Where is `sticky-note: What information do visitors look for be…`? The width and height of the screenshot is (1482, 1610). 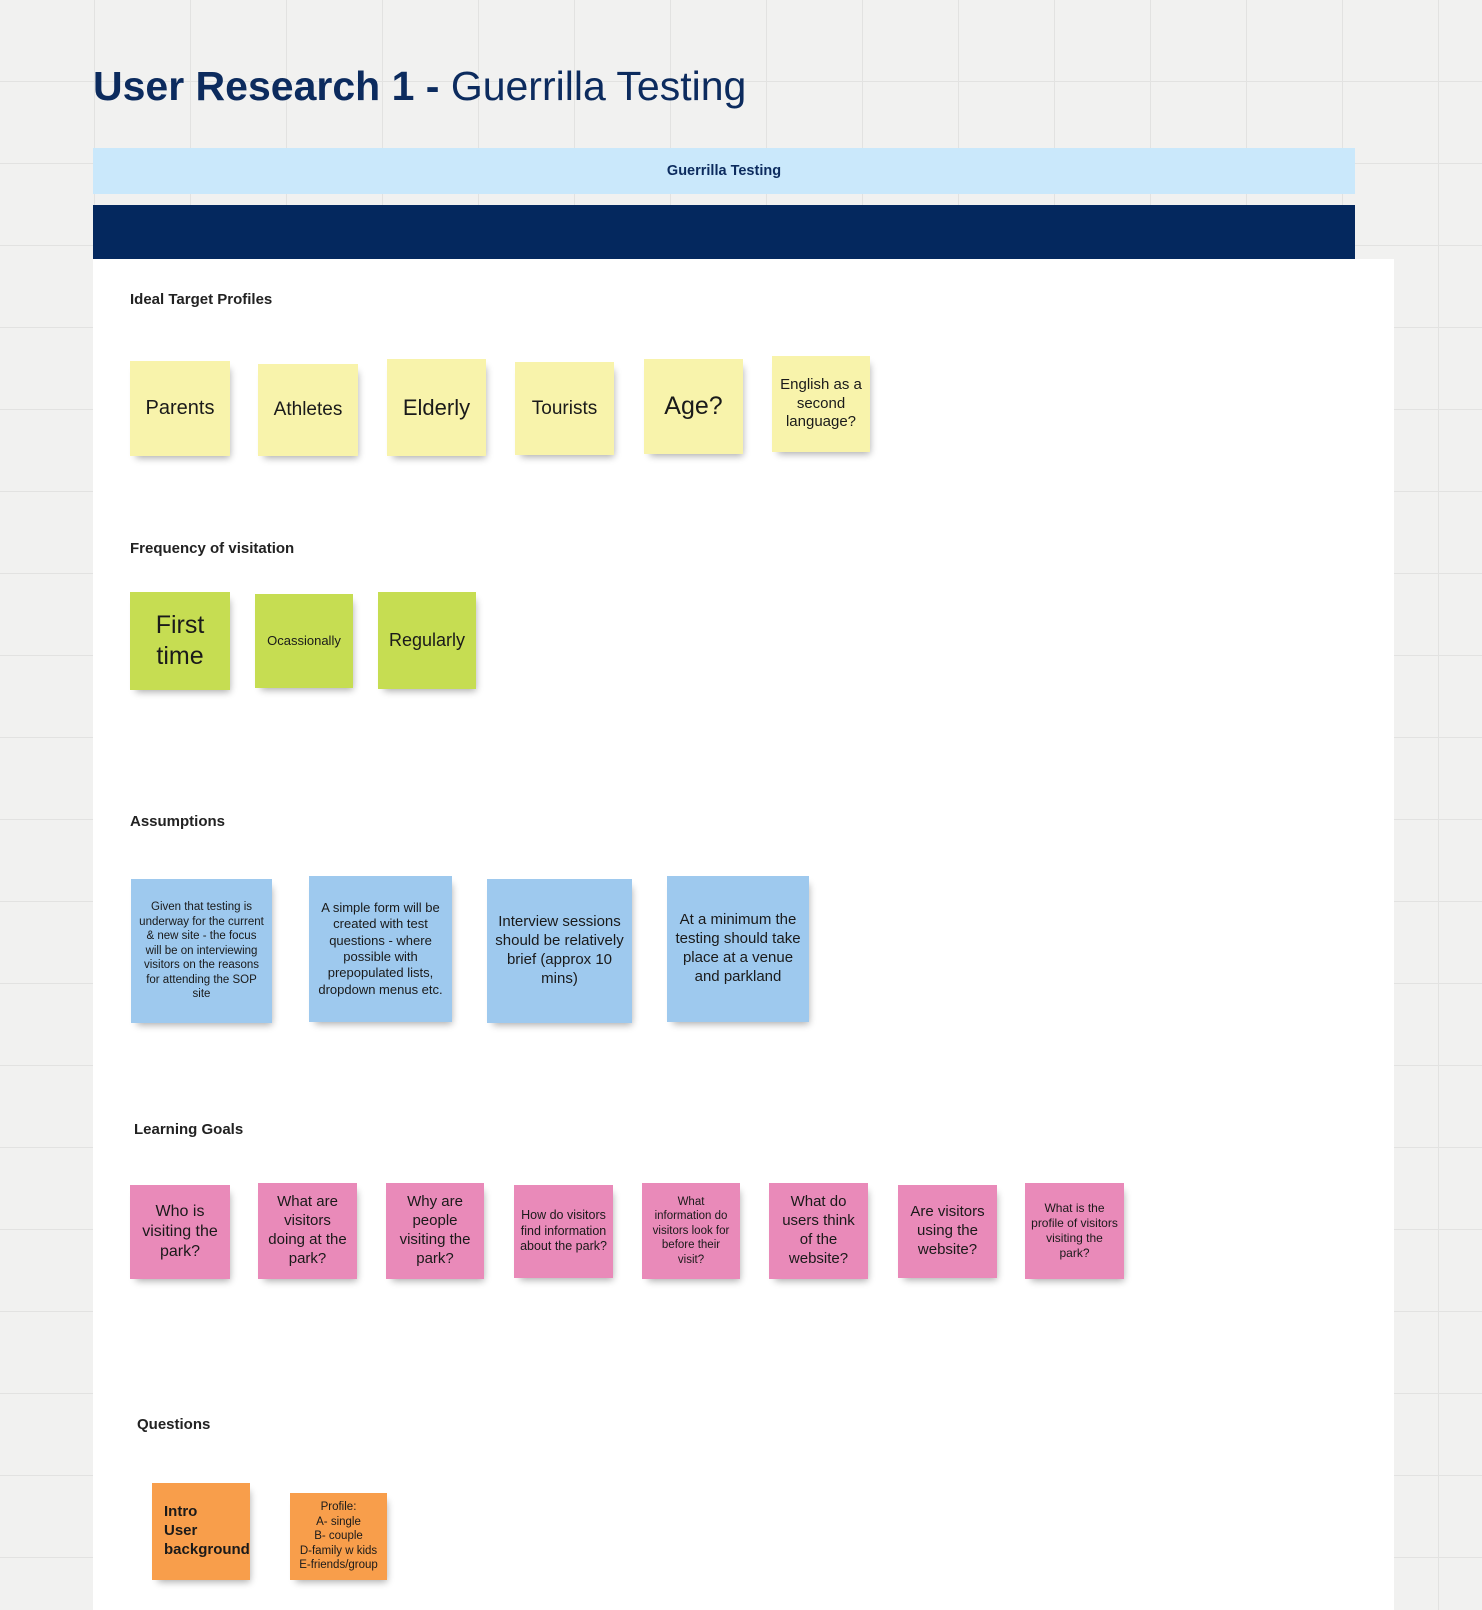
sticky-note: What information do visitors look for be… is located at coordinates (691, 1231).